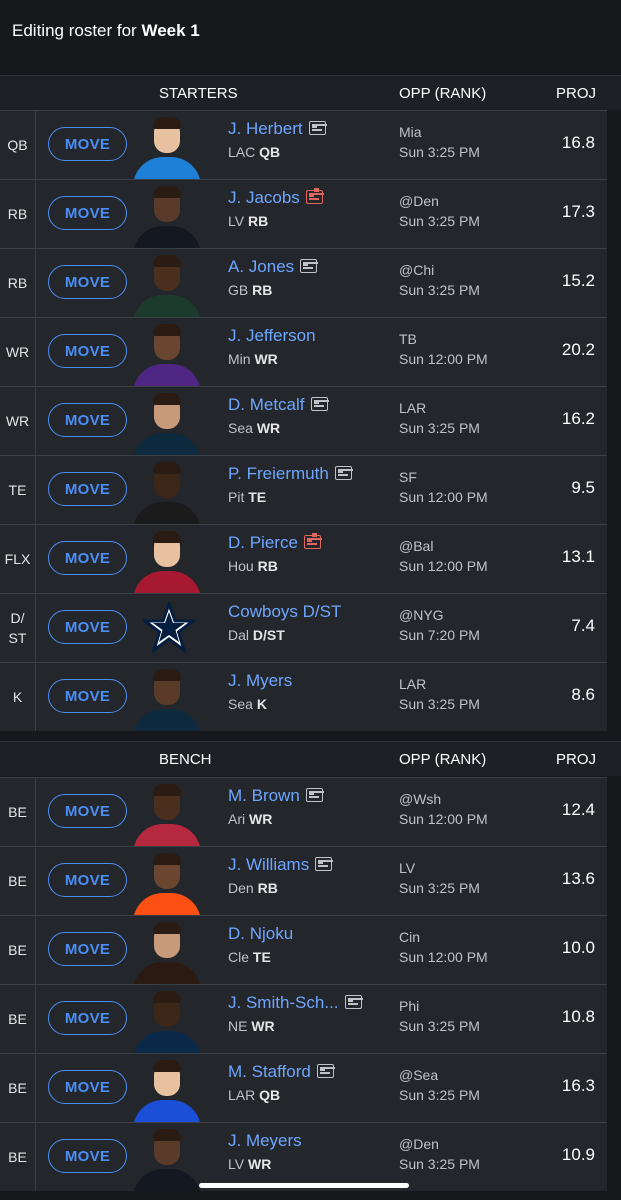 Image resolution: width=621 pixels, height=1200 pixels. What do you see at coordinates (264, 795) in the screenshot?
I see `player-name: M. Brown` at bounding box center [264, 795].